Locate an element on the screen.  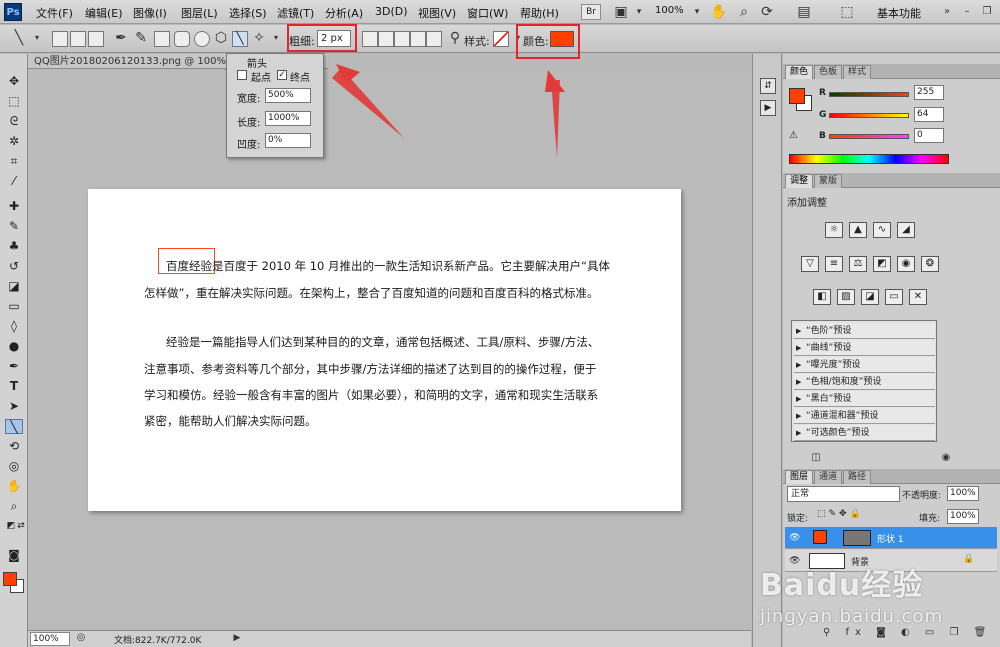
hue-saturation-icon: ≡ is located at coordinates (834, 264).